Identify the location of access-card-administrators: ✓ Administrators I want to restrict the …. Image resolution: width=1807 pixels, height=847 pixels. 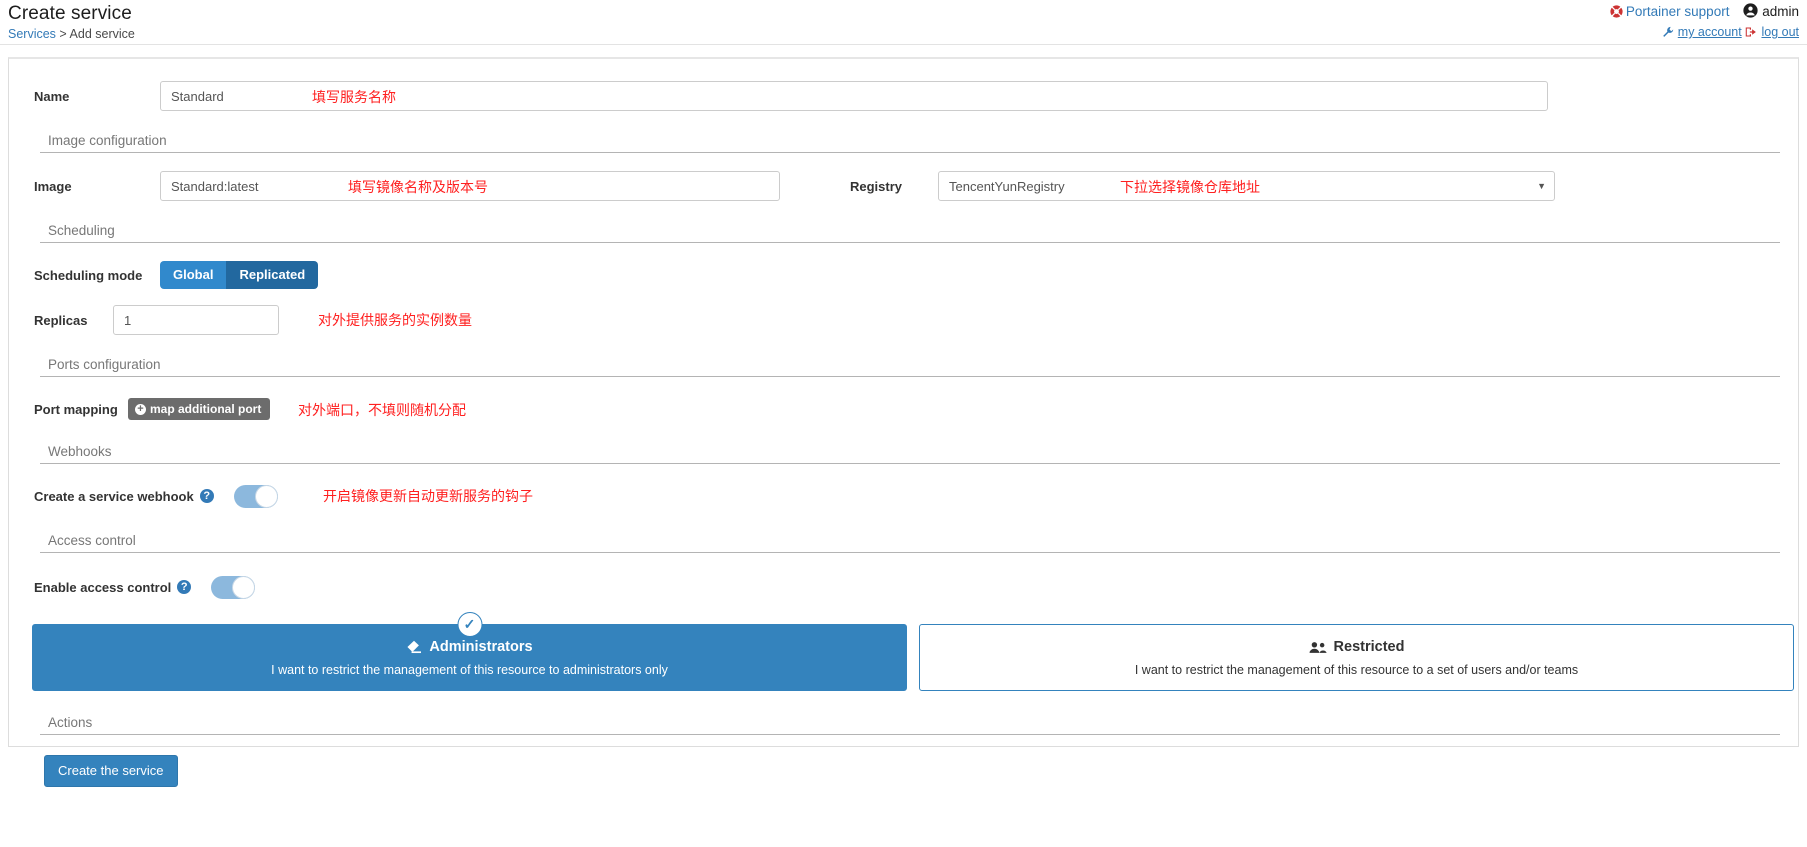
(469, 651).